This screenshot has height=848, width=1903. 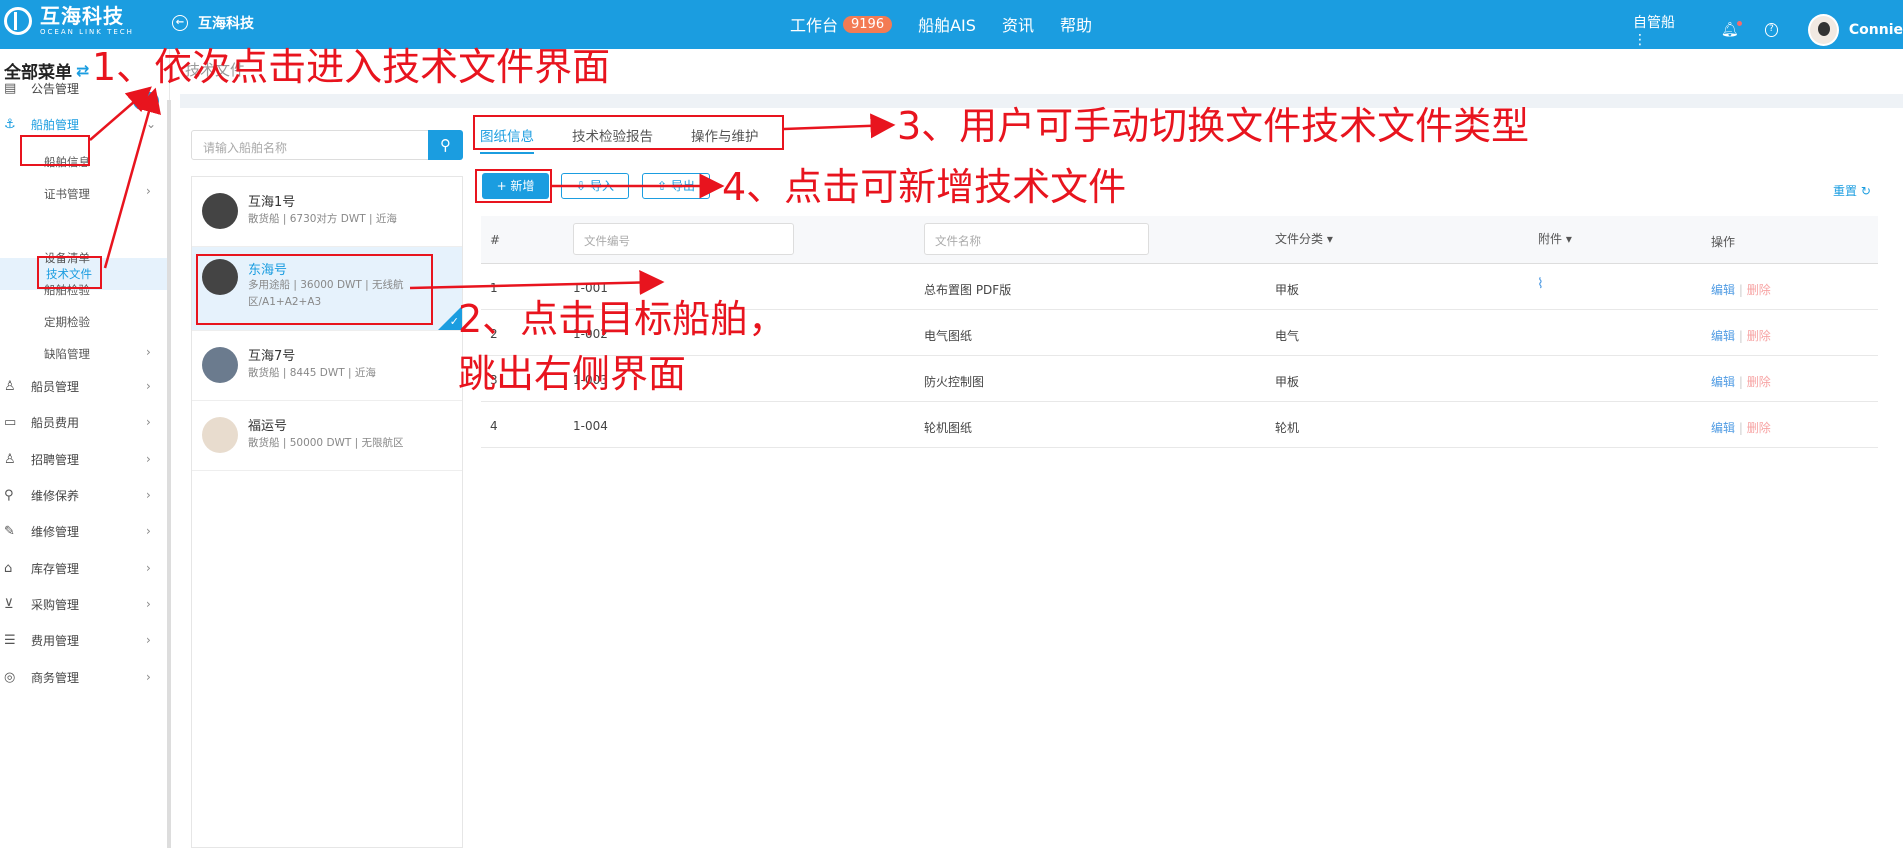 I want to click on sidebar-item-label: 维修保养, so click(x=55, y=495).